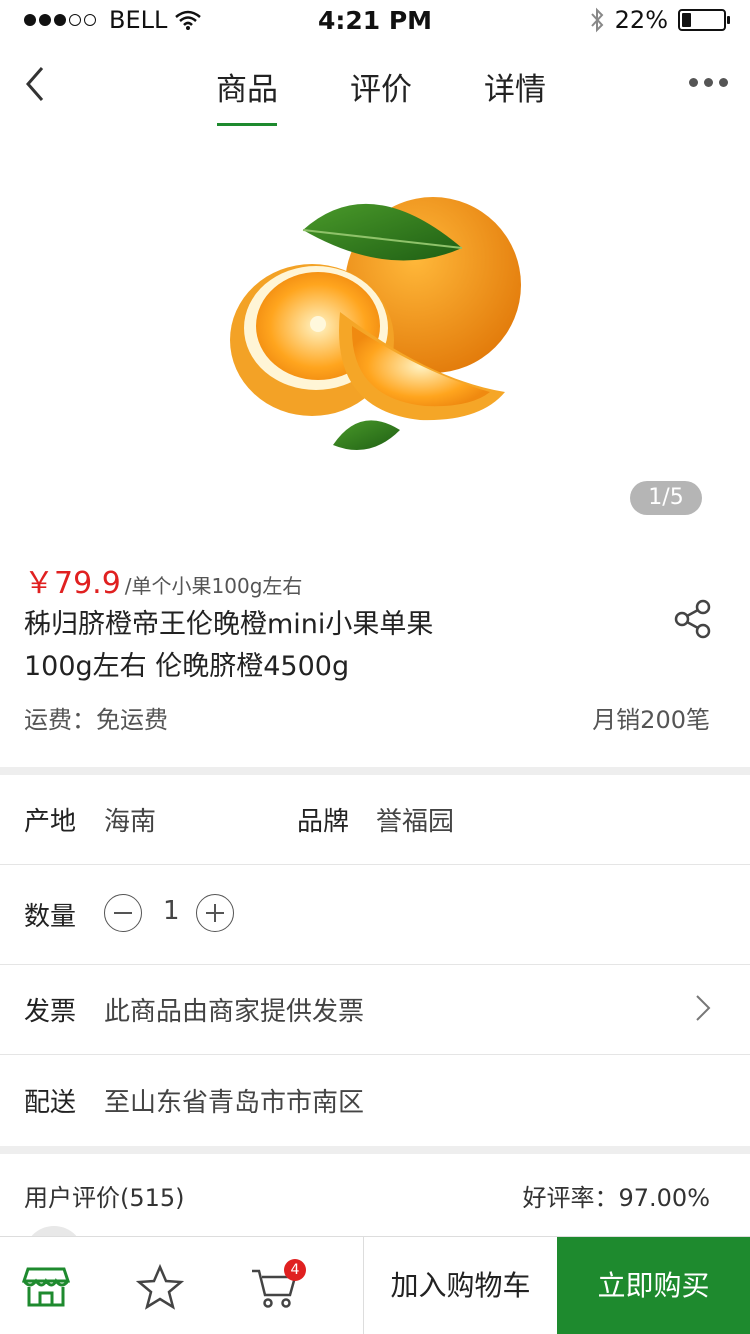 Image resolution: width=750 pixels, height=1334 pixels. Describe the element at coordinates (375, 1101) in the screenshot. I see `delivery-row: 配送 至山东省青岛市市南区` at that location.